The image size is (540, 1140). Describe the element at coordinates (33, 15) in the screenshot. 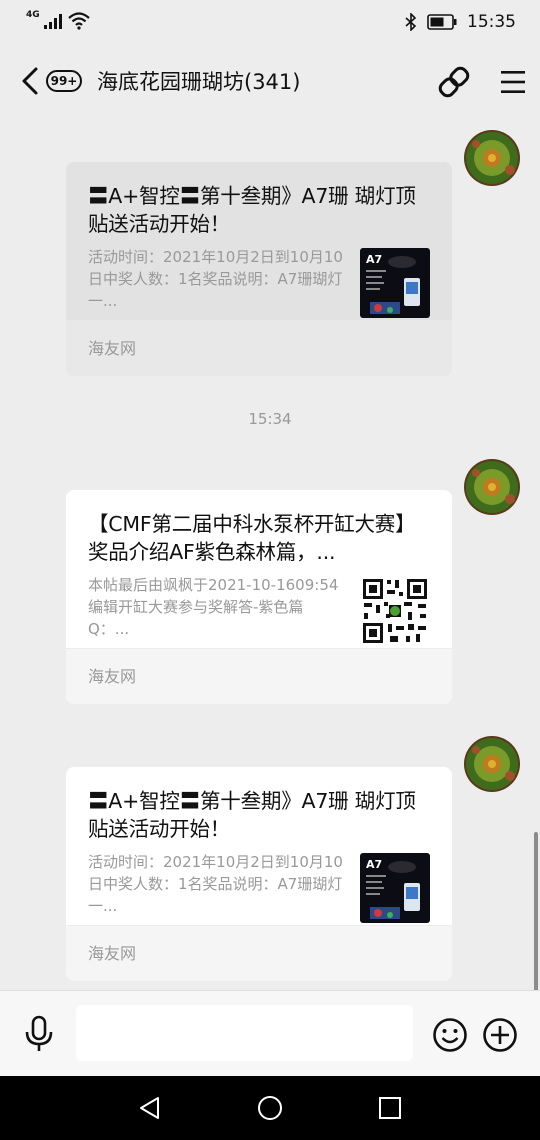

I see `network-type: 4G` at that location.